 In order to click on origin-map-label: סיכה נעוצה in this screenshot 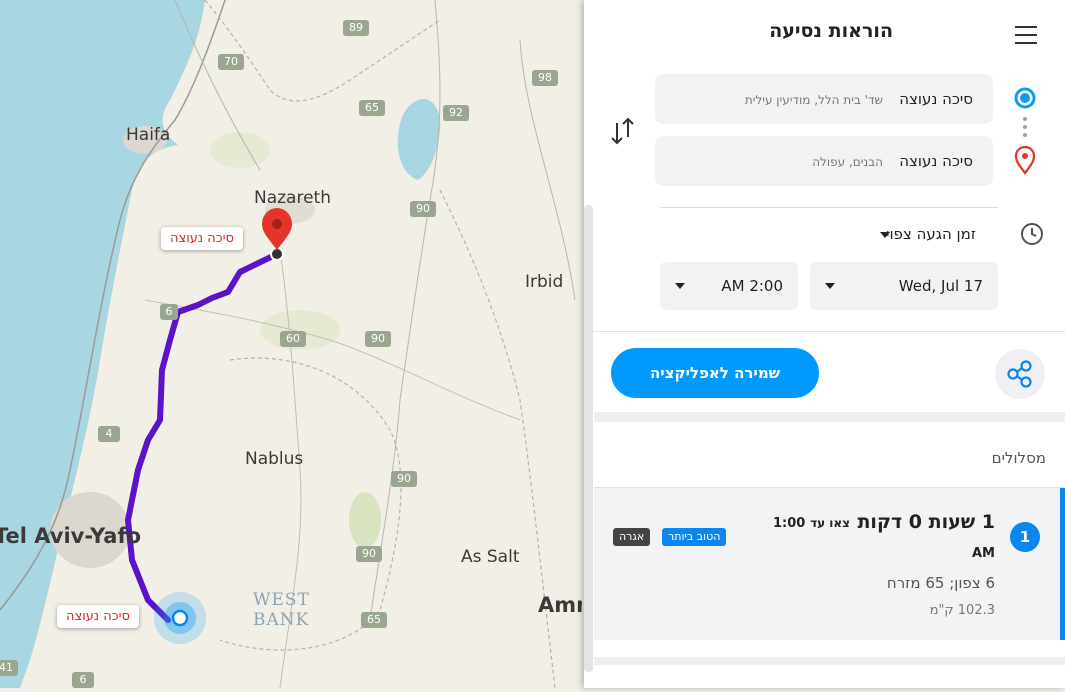, I will do `click(98, 616)`.